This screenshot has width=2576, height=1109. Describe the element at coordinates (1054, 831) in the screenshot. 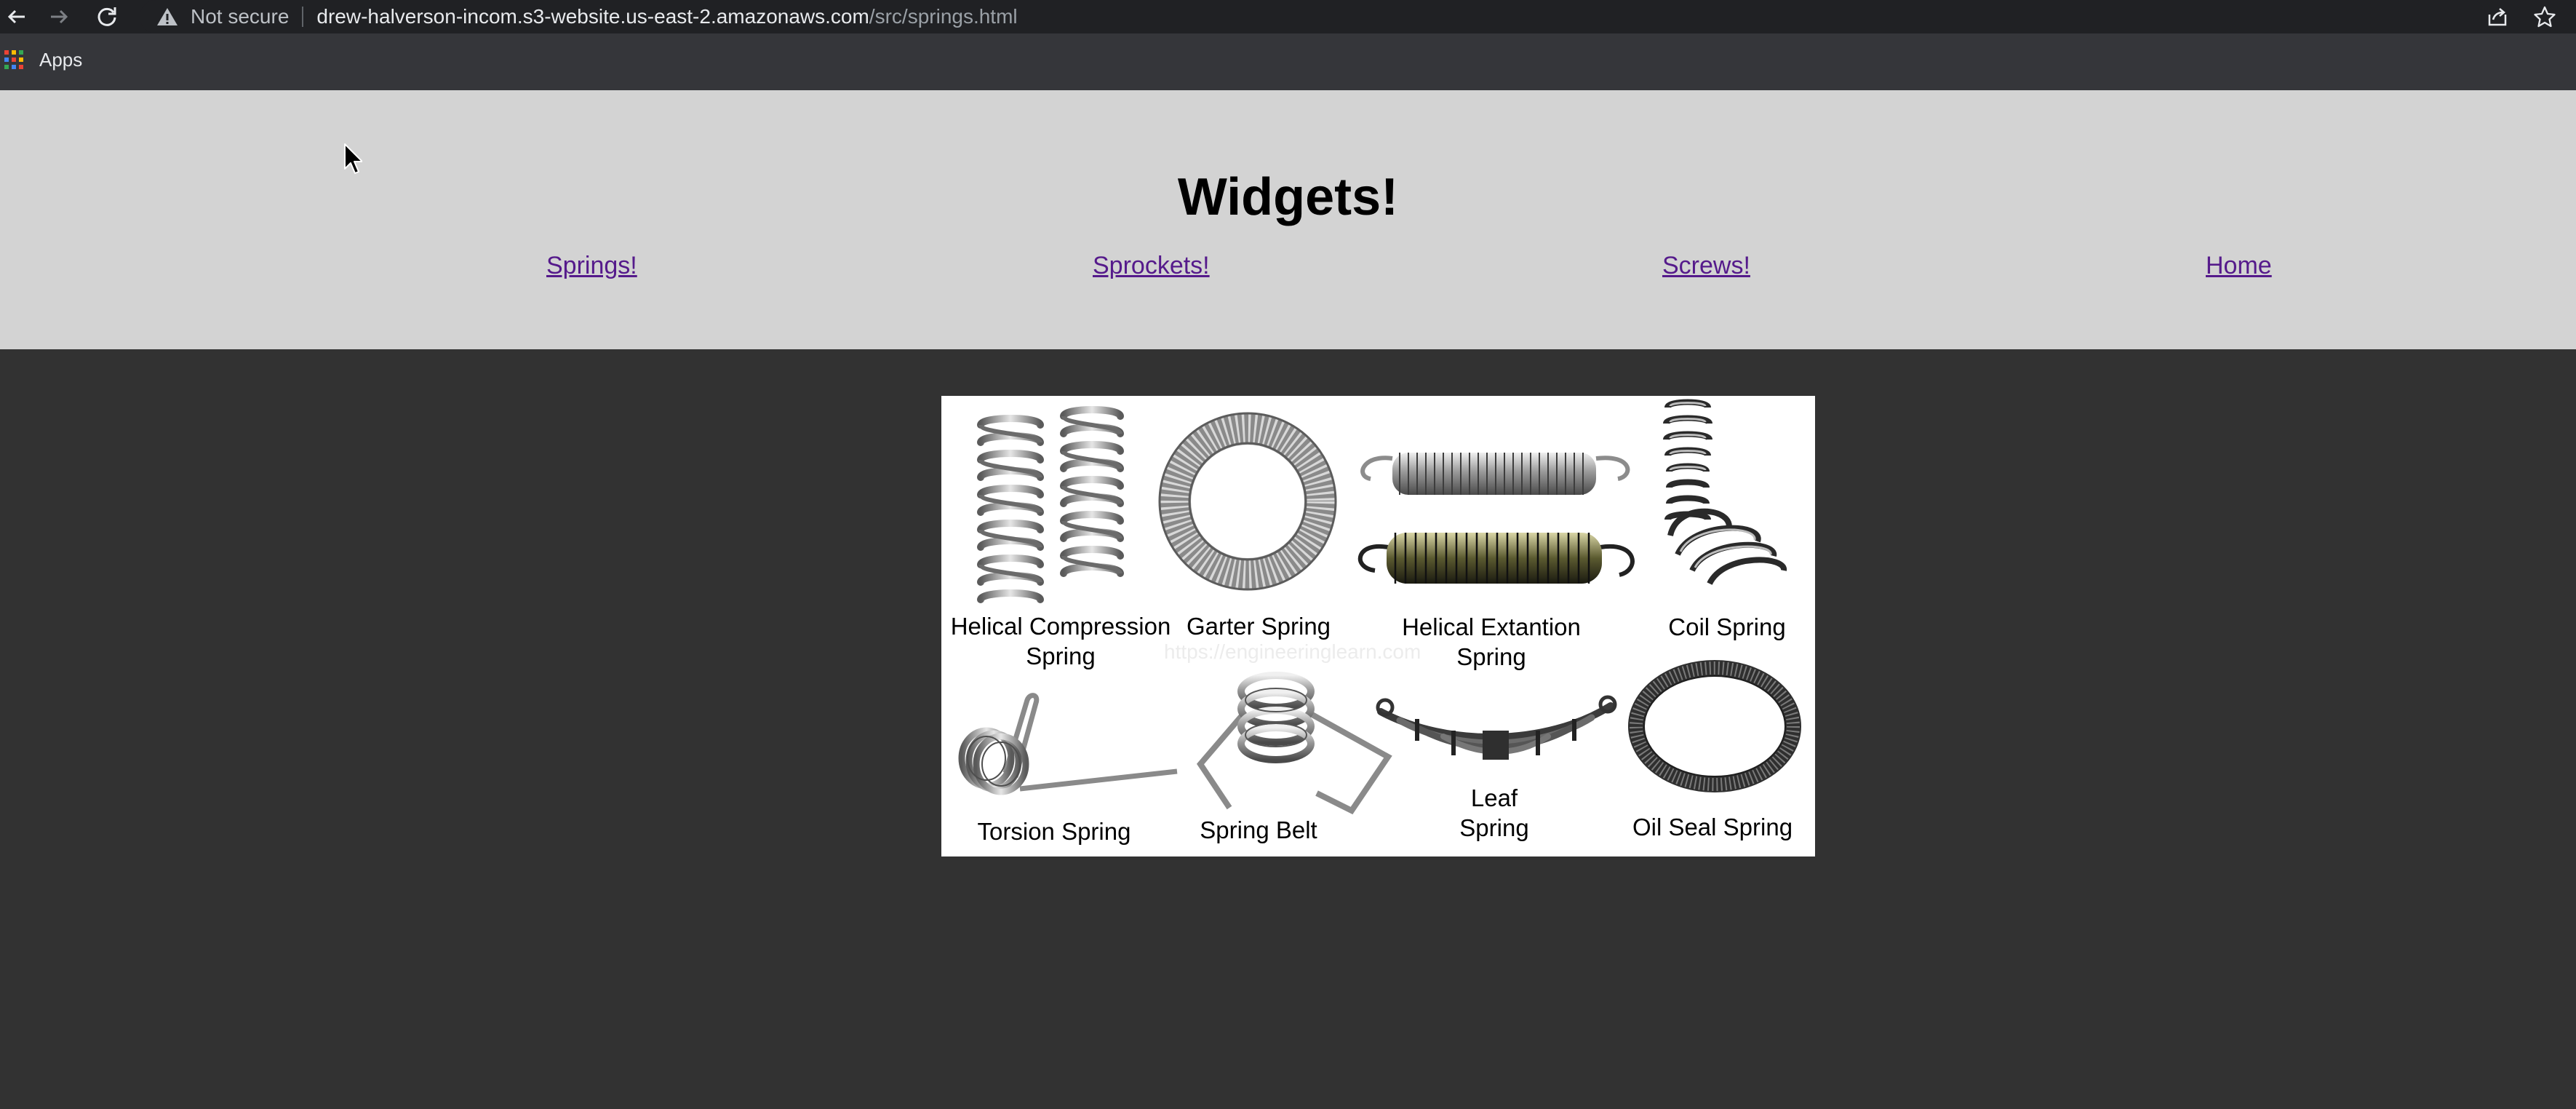

I see `caption-torsion: Torsion Spring` at that location.